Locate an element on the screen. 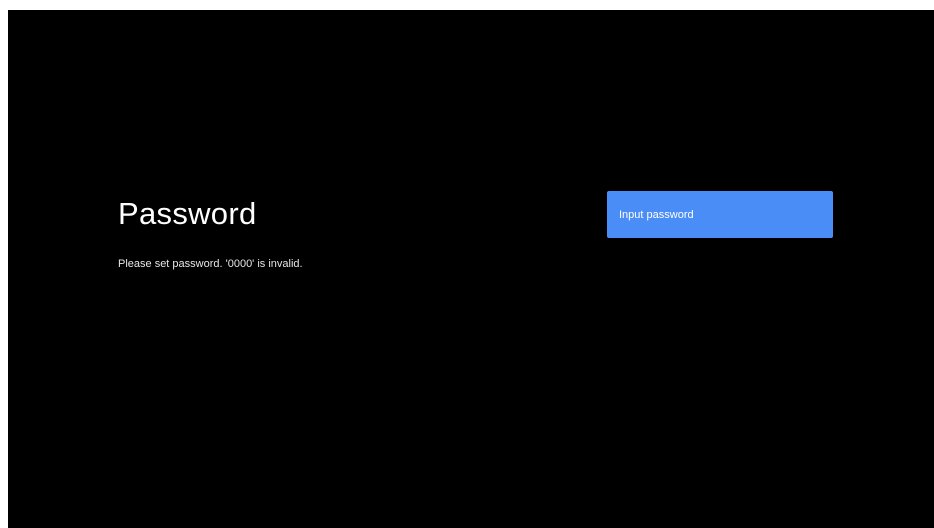 This screenshot has width=934, height=528. password-input-placeholder: Input password is located at coordinates (656, 214).